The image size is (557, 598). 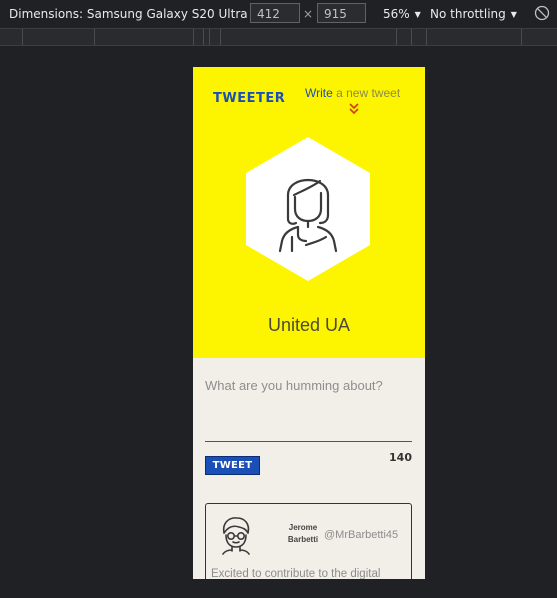 I want to click on zoom-dropdown: 56% ▼, so click(x=402, y=14).